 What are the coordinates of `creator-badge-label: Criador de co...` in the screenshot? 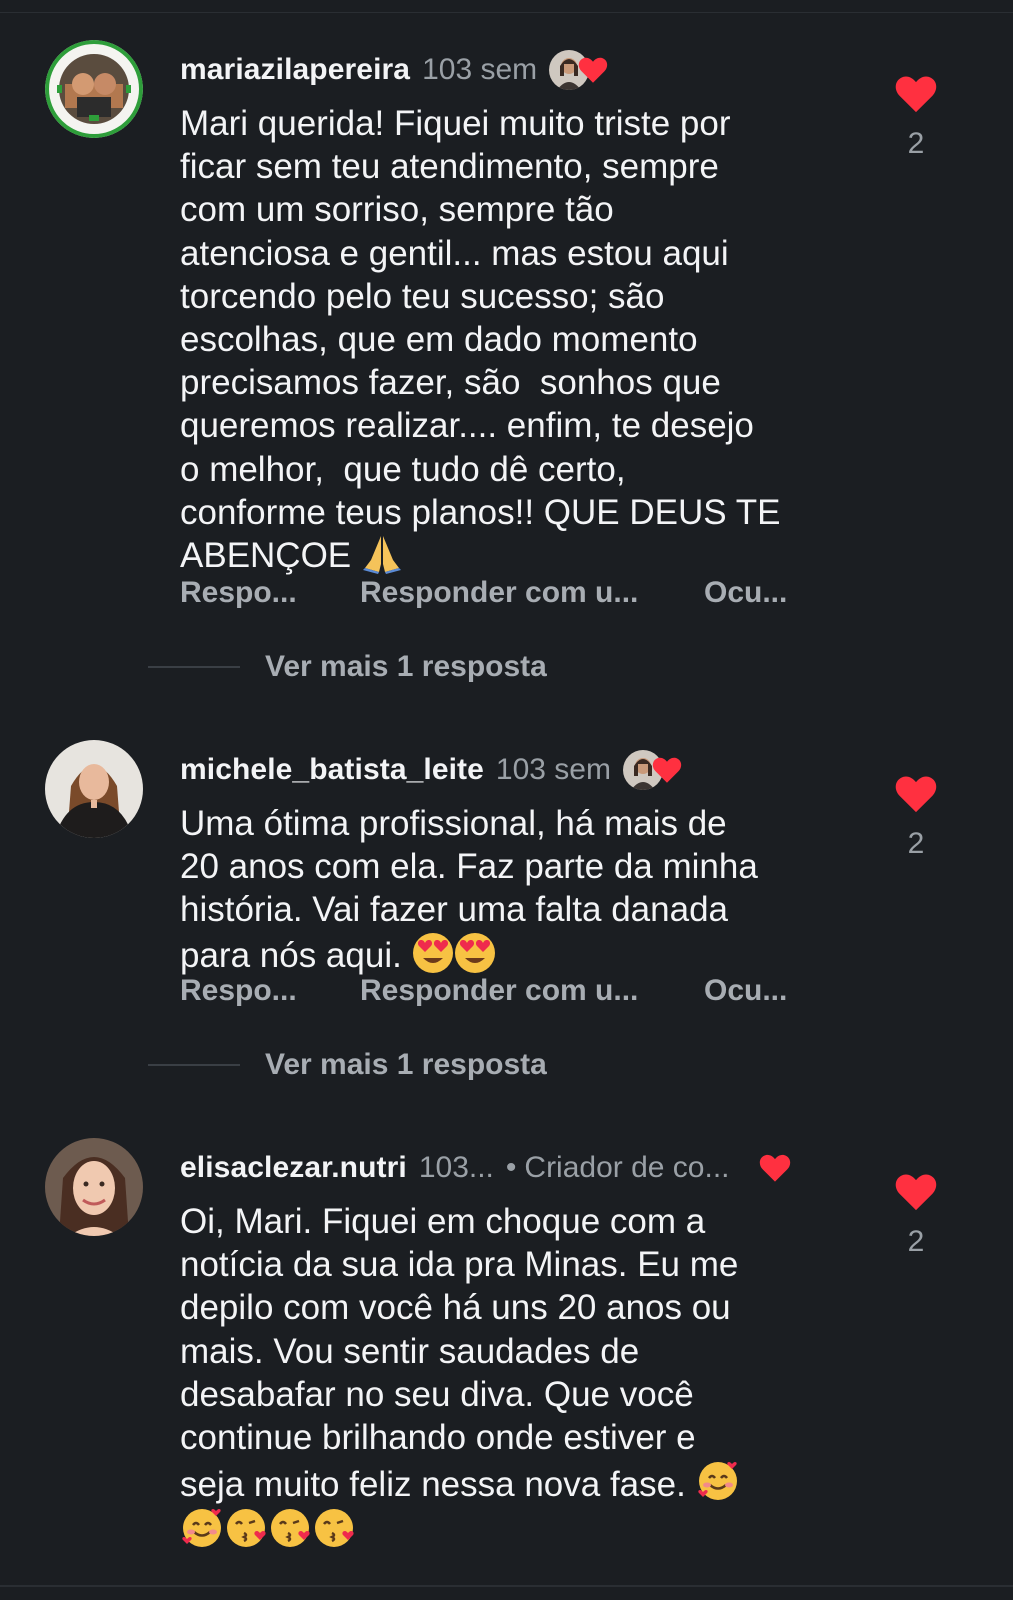 It's located at (627, 1167).